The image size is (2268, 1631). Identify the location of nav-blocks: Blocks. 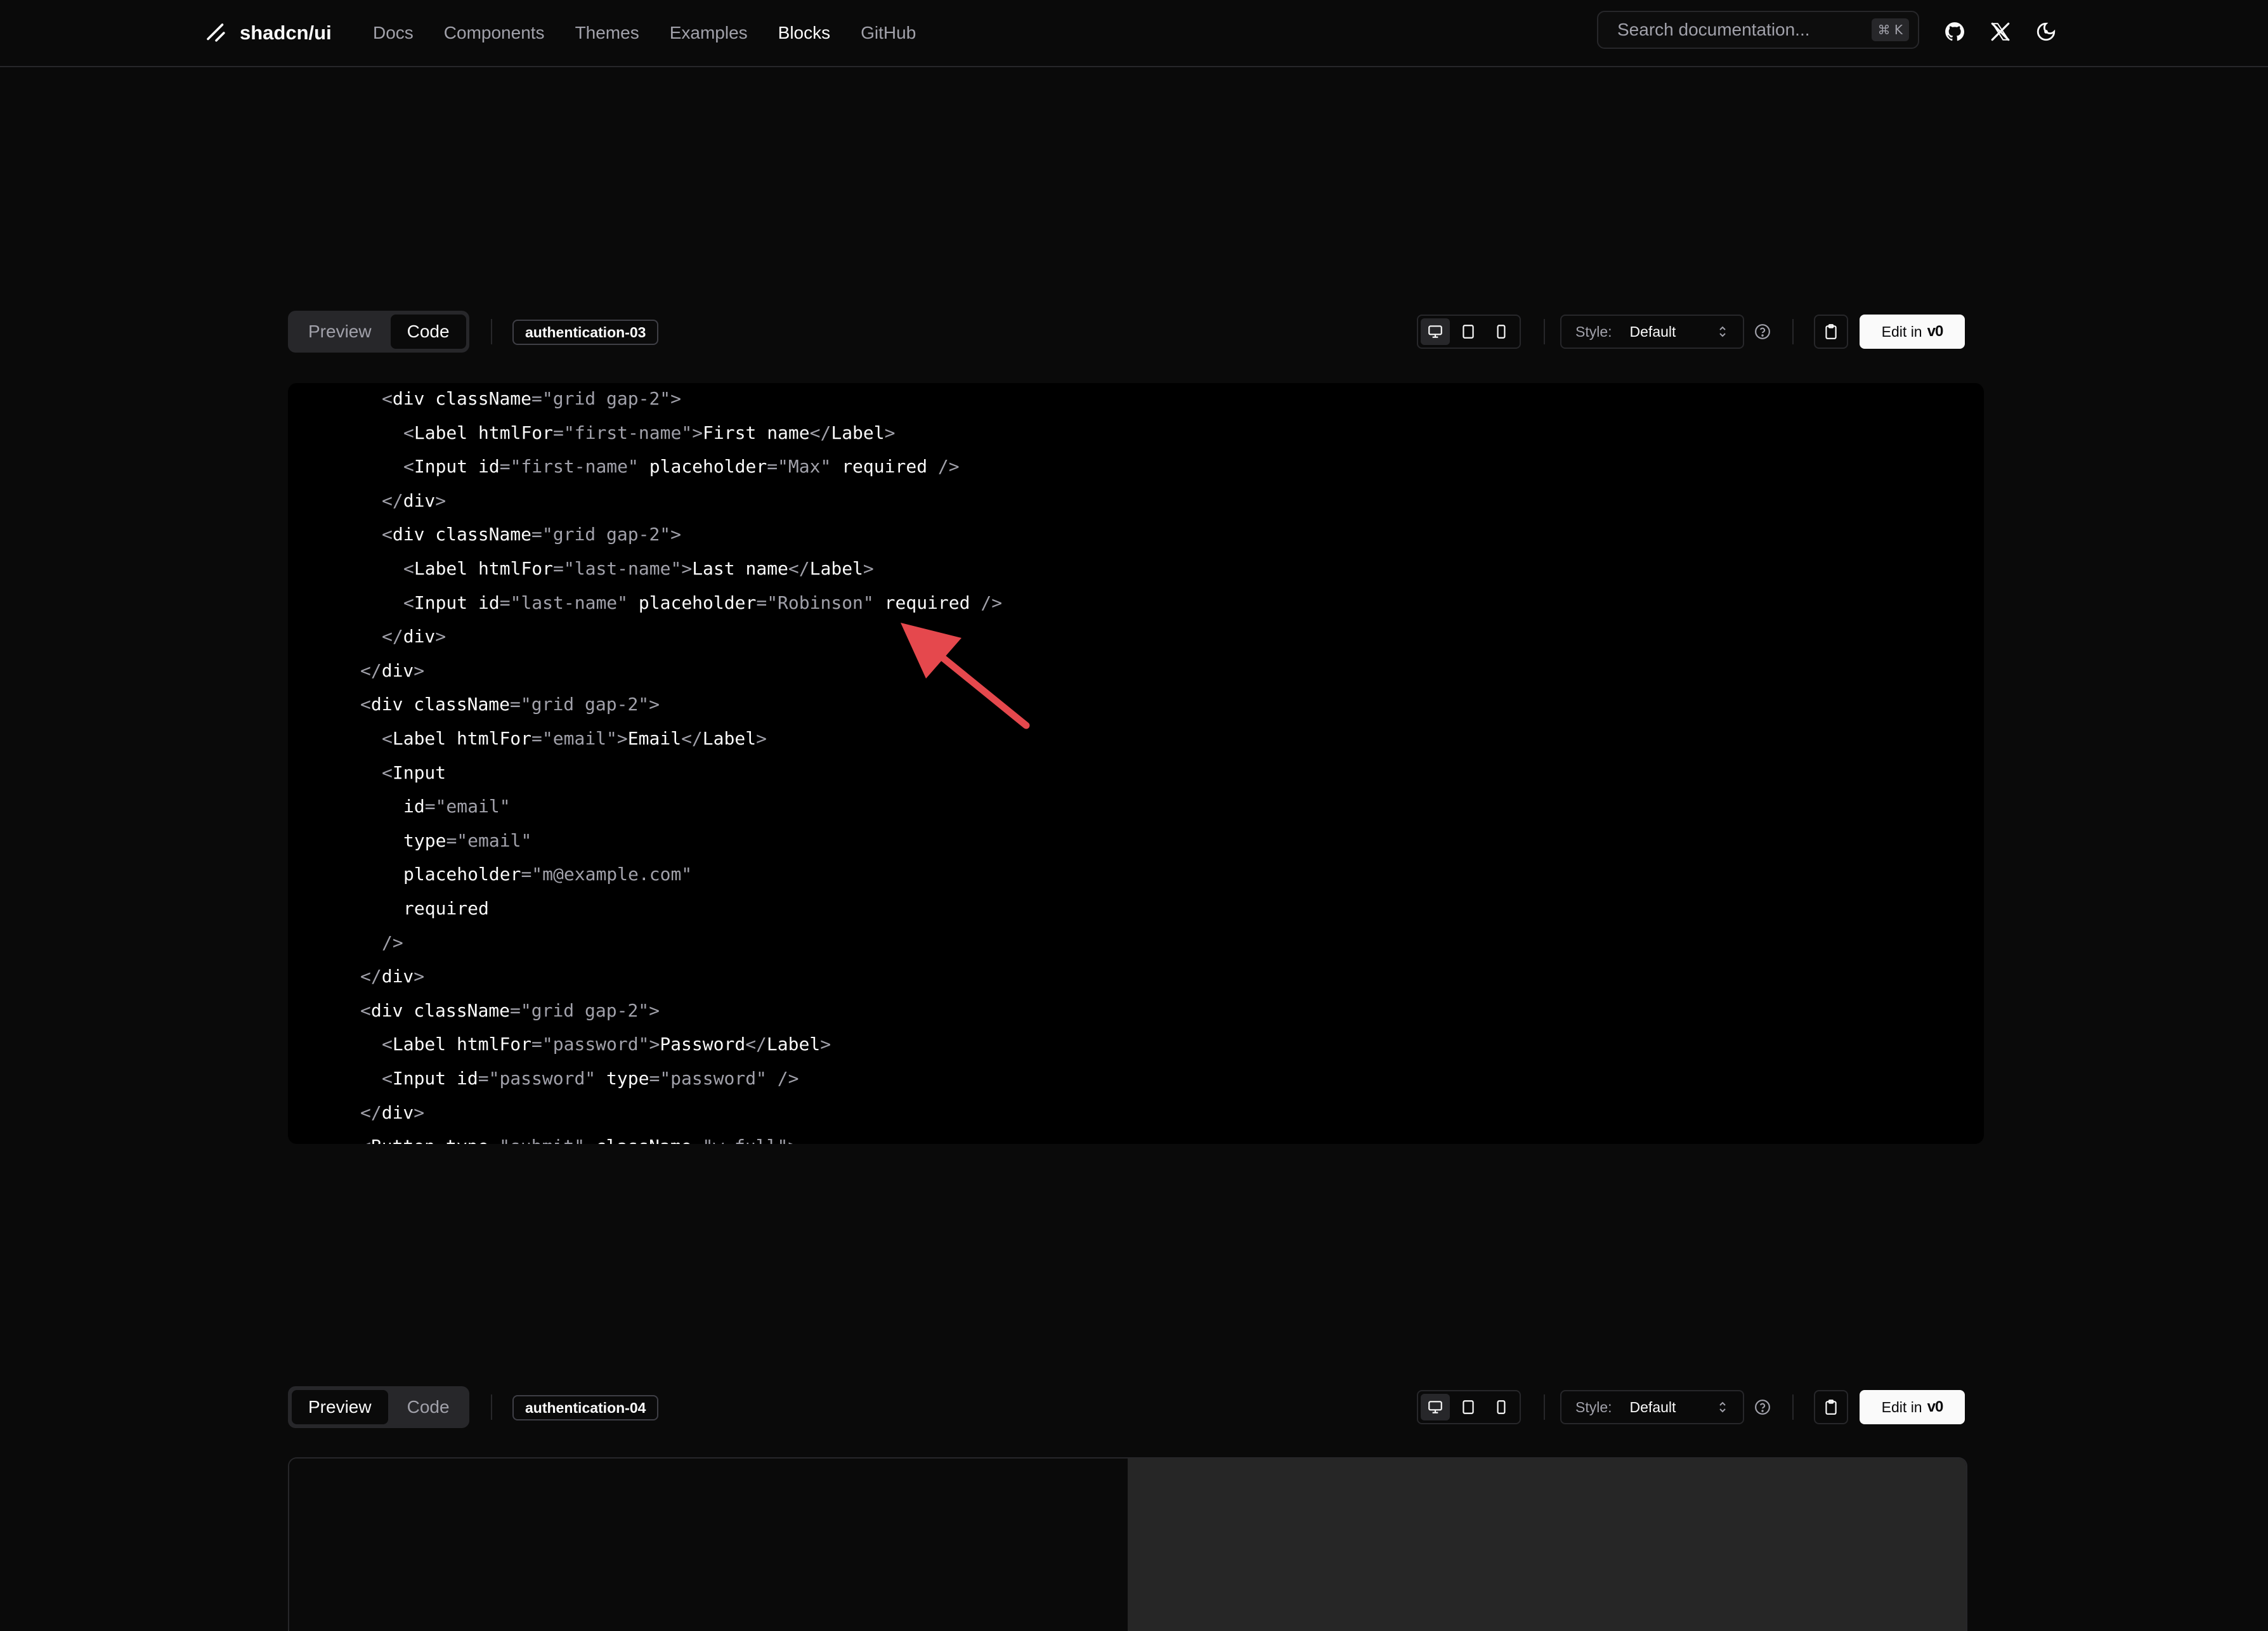
(804, 33).